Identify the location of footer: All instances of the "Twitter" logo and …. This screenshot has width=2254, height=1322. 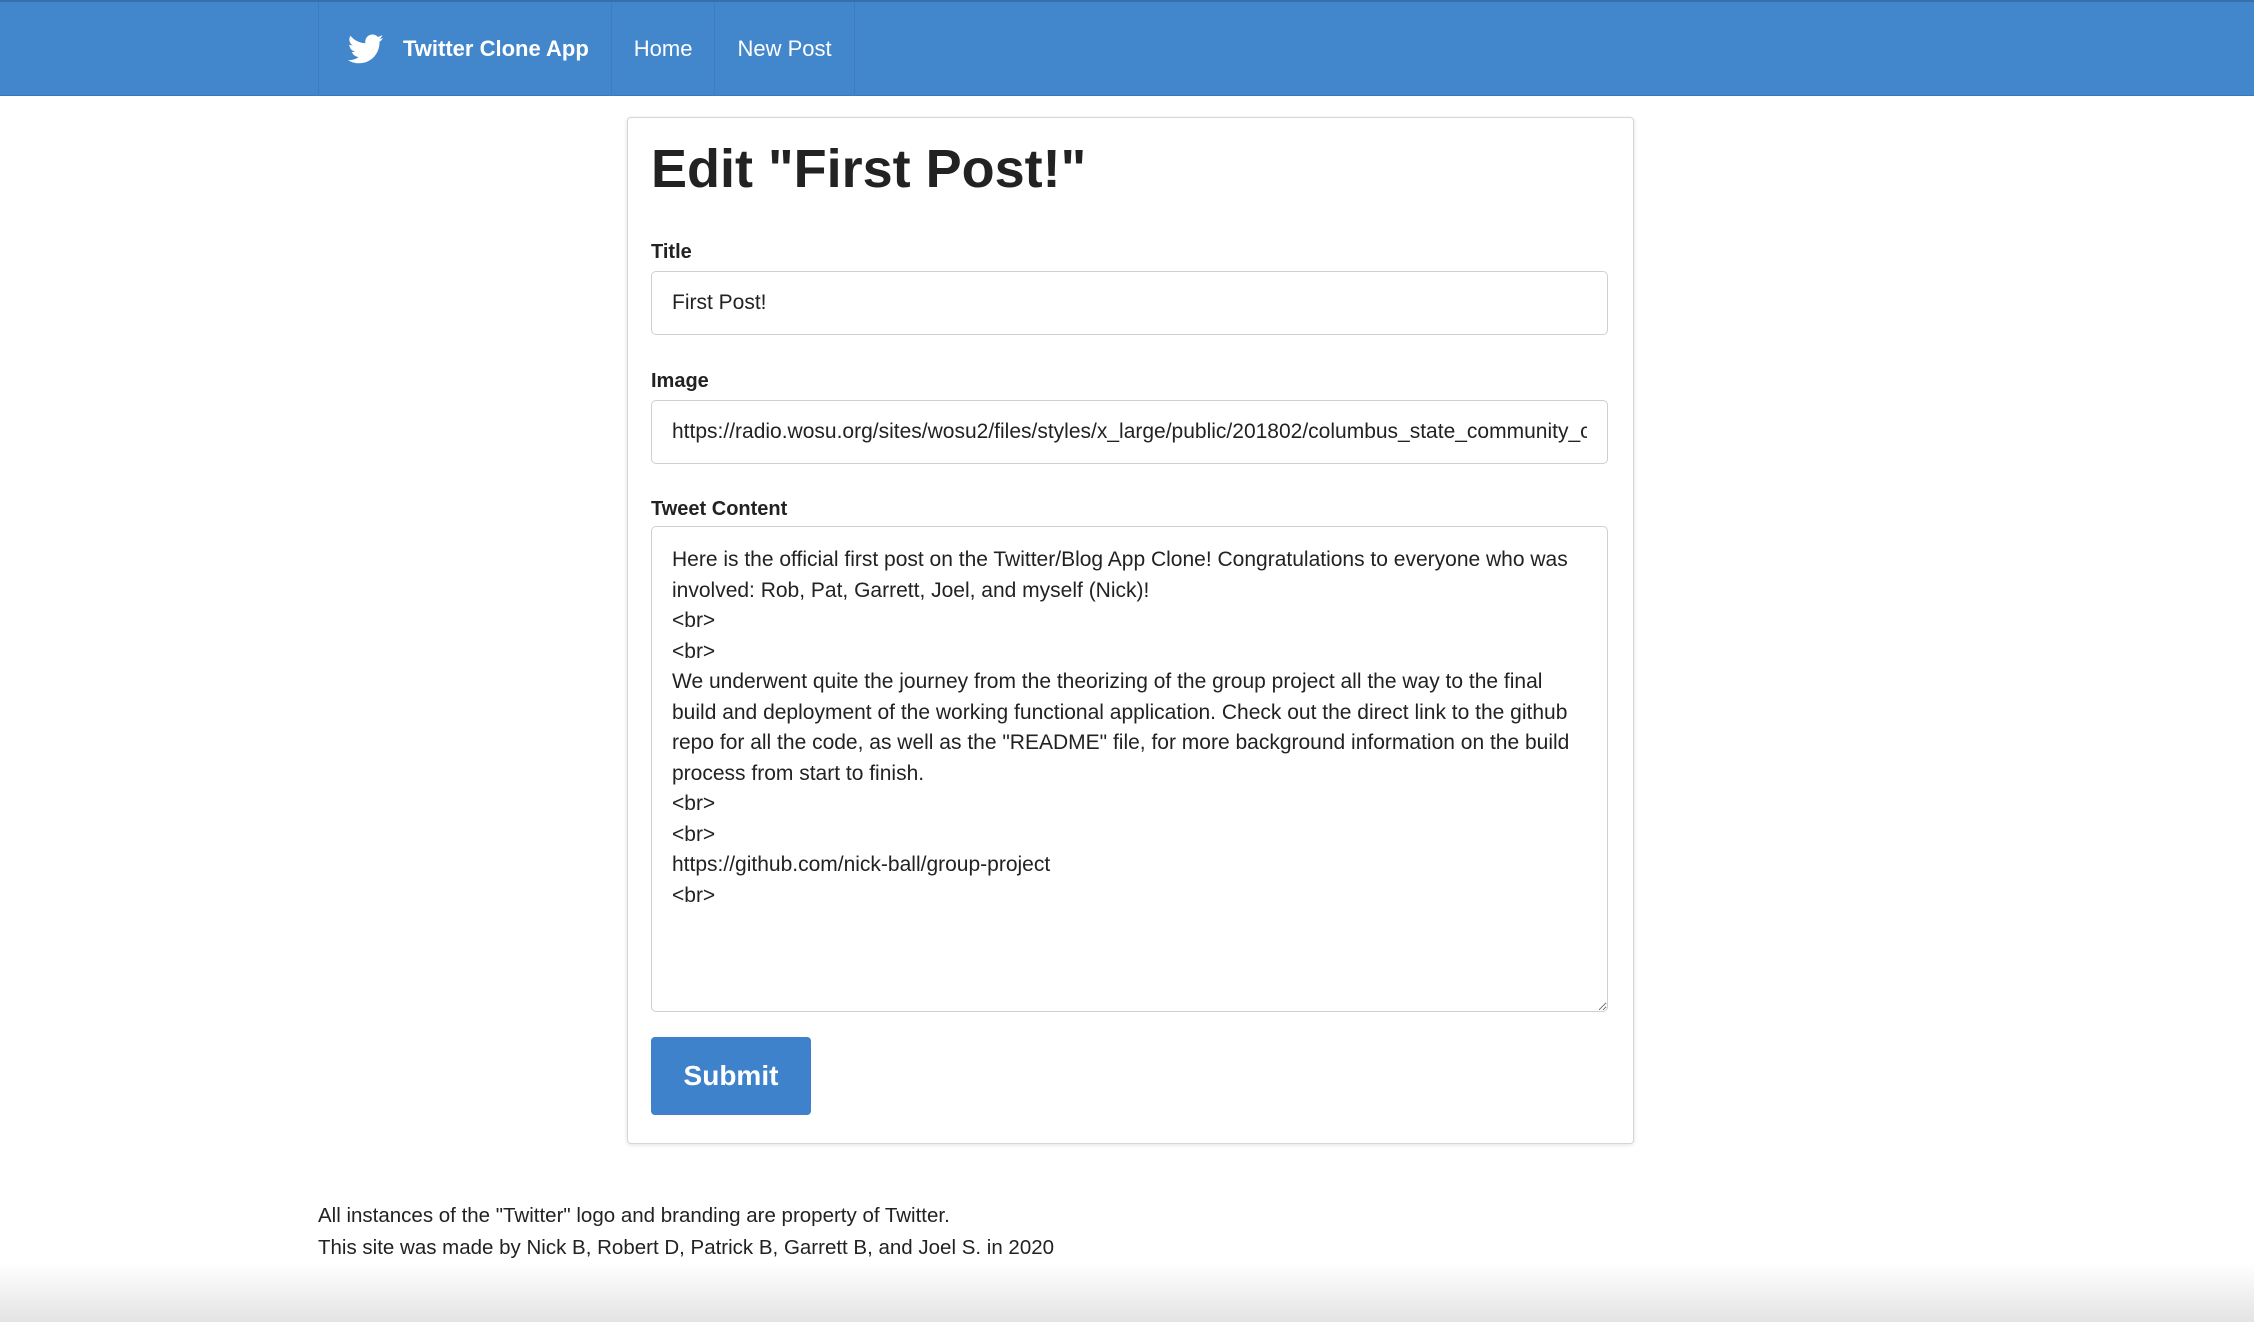
(686, 1232).